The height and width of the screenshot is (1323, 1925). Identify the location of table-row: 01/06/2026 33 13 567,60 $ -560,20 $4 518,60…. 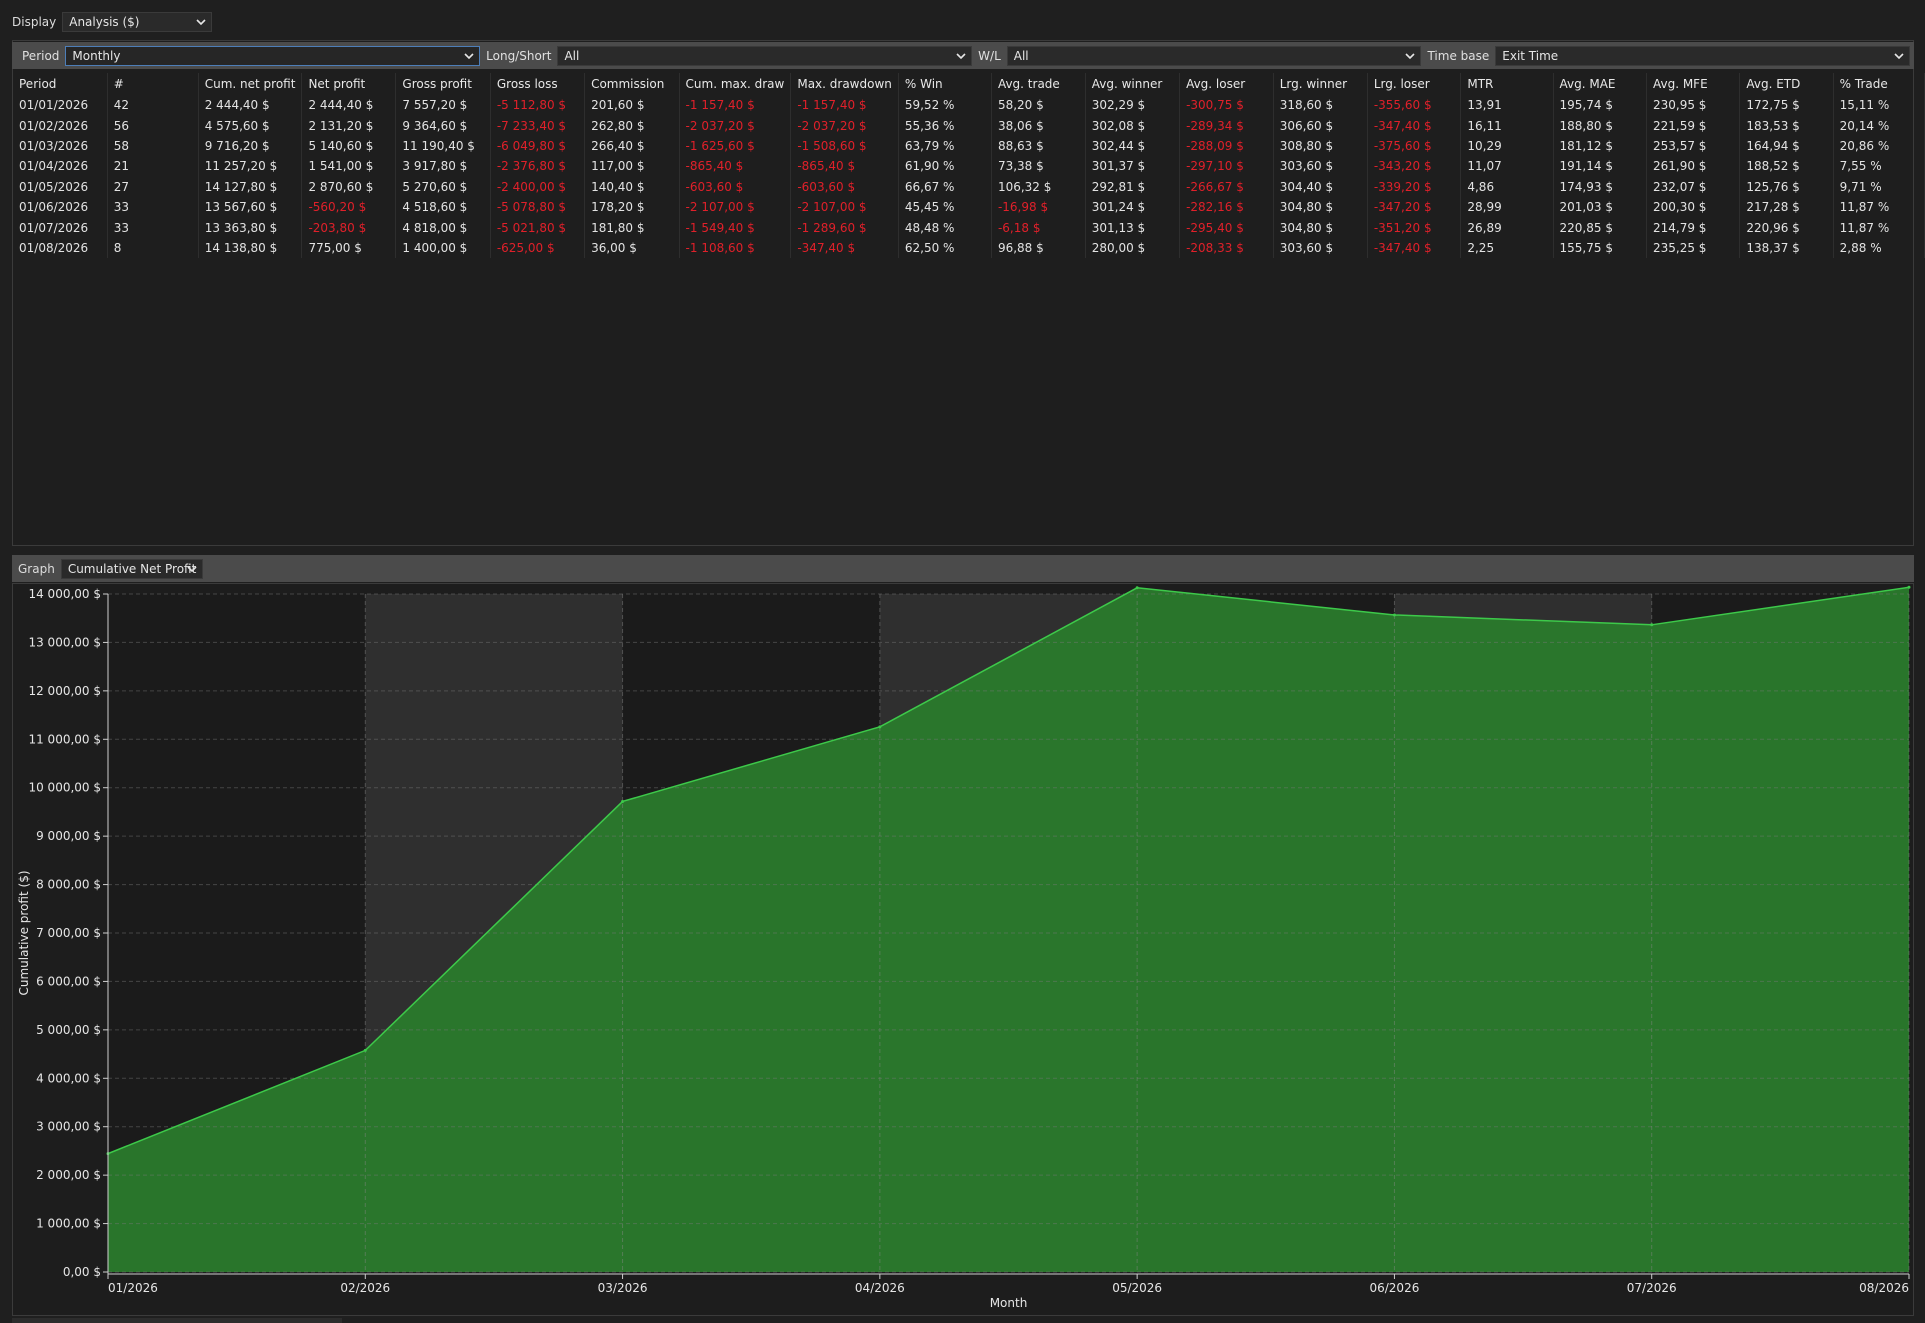
(969, 207).